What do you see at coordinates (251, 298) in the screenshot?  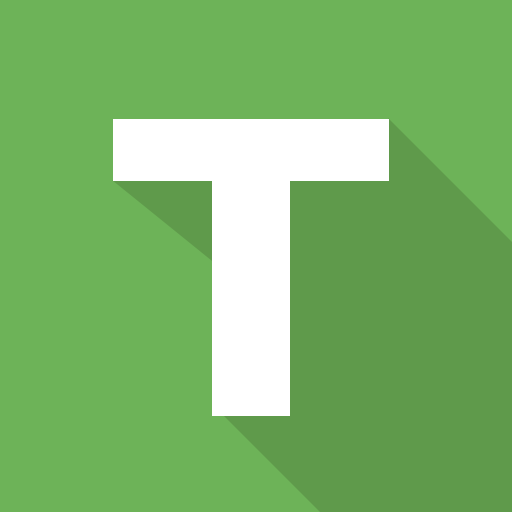 I see `letter-t-stem` at bounding box center [251, 298].